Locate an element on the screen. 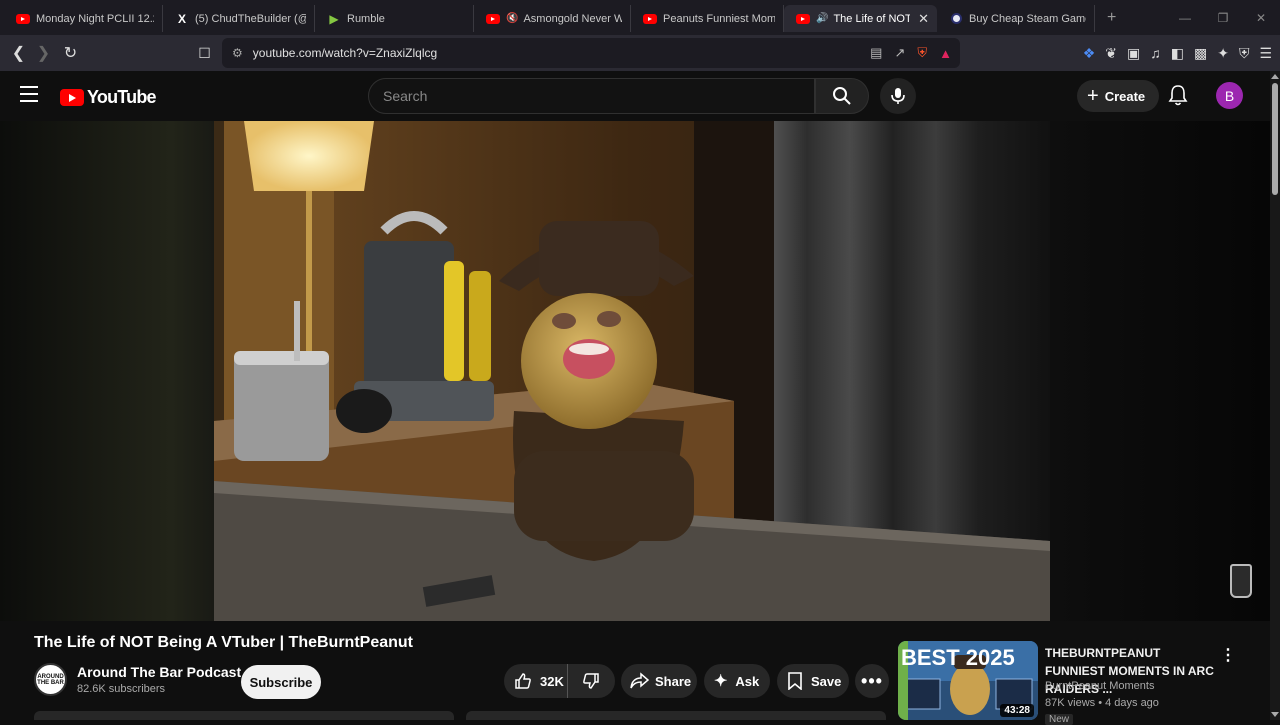 The width and height of the screenshot is (1280, 725). extensions-area: ❖ ❦ ▣ ♫ ◧ ▩ ✦ ⛨ ☰ is located at coordinates (1177, 53).